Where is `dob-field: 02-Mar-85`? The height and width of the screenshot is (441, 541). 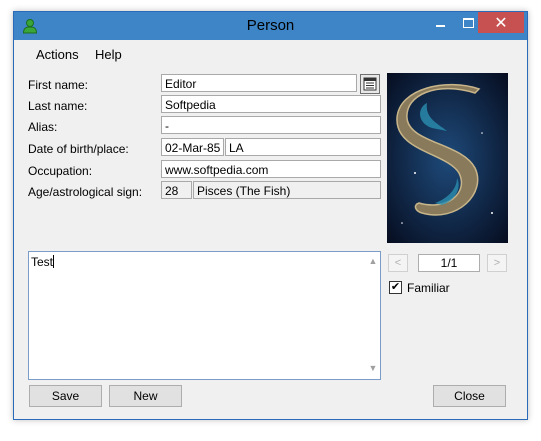 dob-field: 02-Mar-85 is located at coordinates (192, 147).